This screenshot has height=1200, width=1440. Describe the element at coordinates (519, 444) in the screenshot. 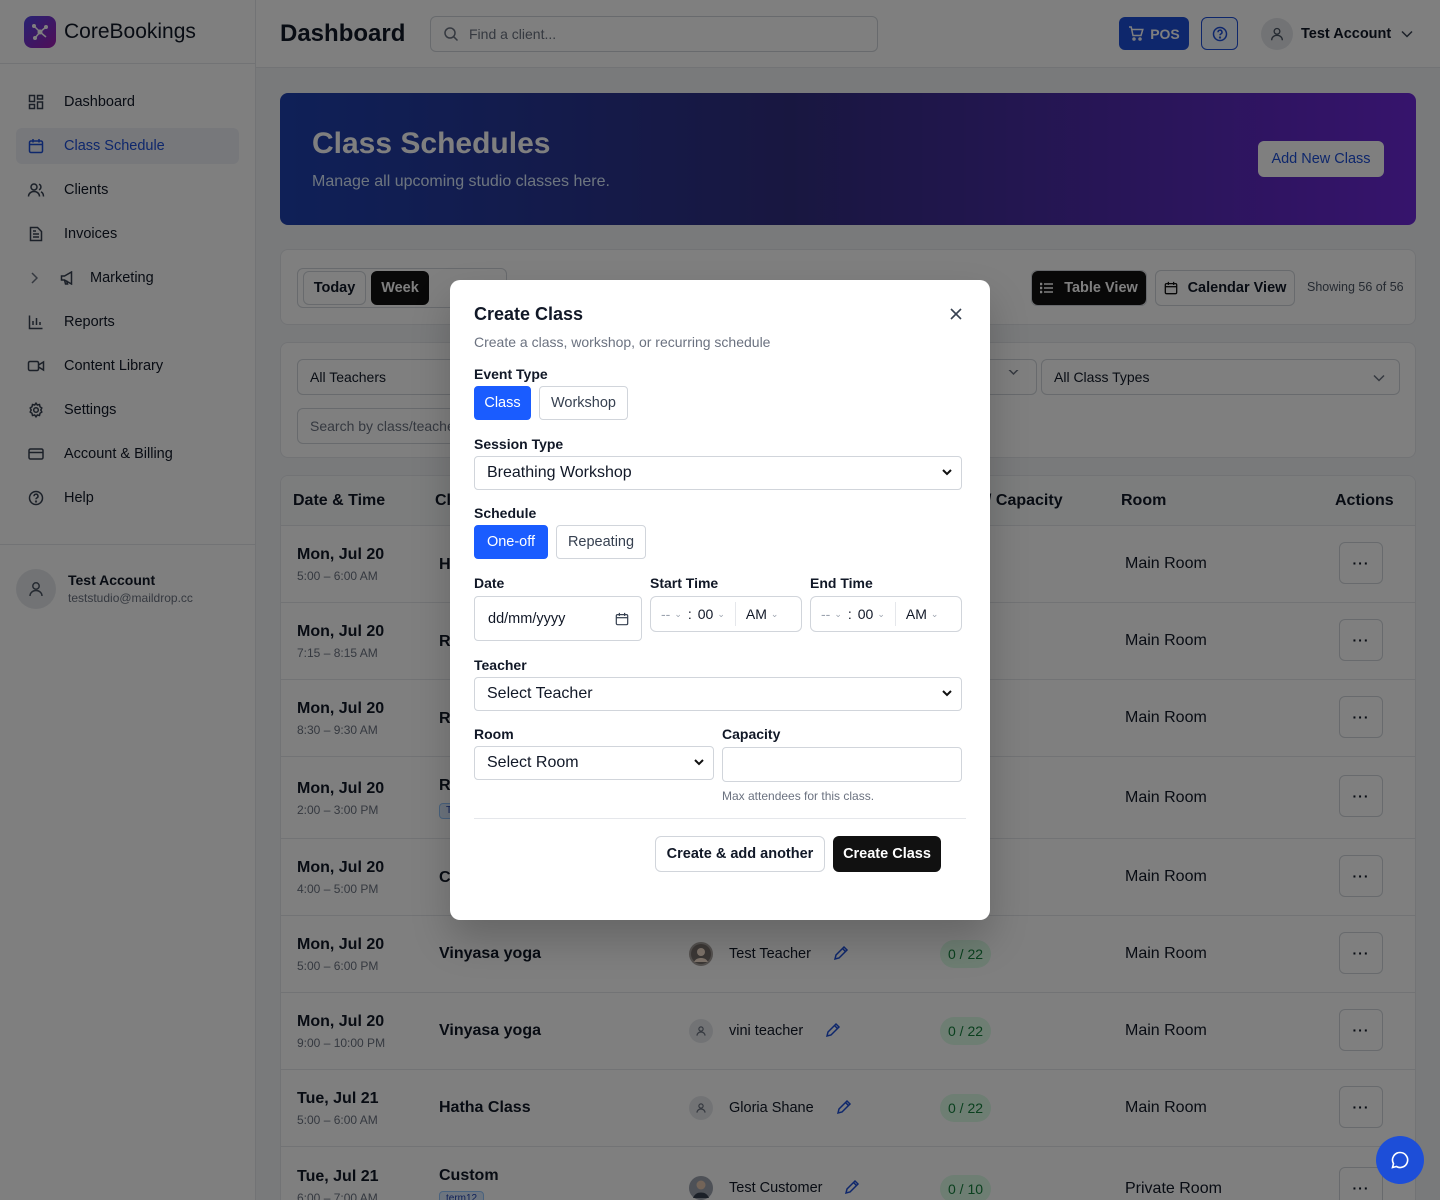

I see `session-type-label: Session Type` at that location.